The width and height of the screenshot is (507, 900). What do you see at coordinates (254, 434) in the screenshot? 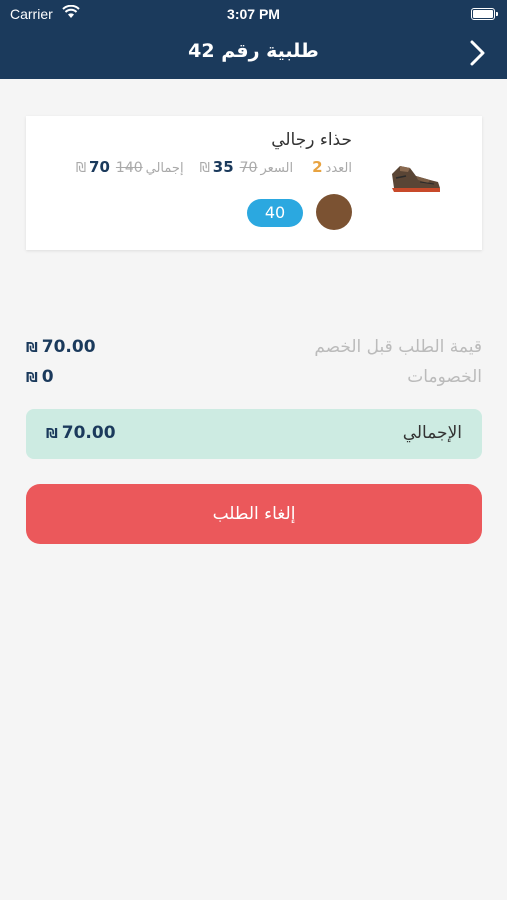
I see `order-total-box: الإجمالي ₪ 70.00` at bounding box center [254, 434].